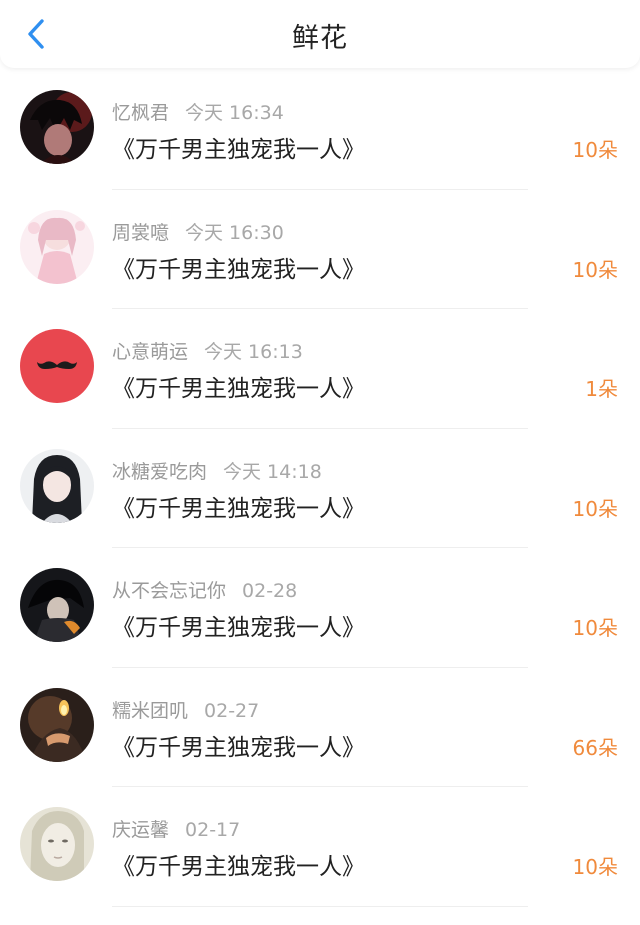 The width and height of the screenshot is (640, 925). I want to click on timestamp: 今天 16:13, so click(253, 352).